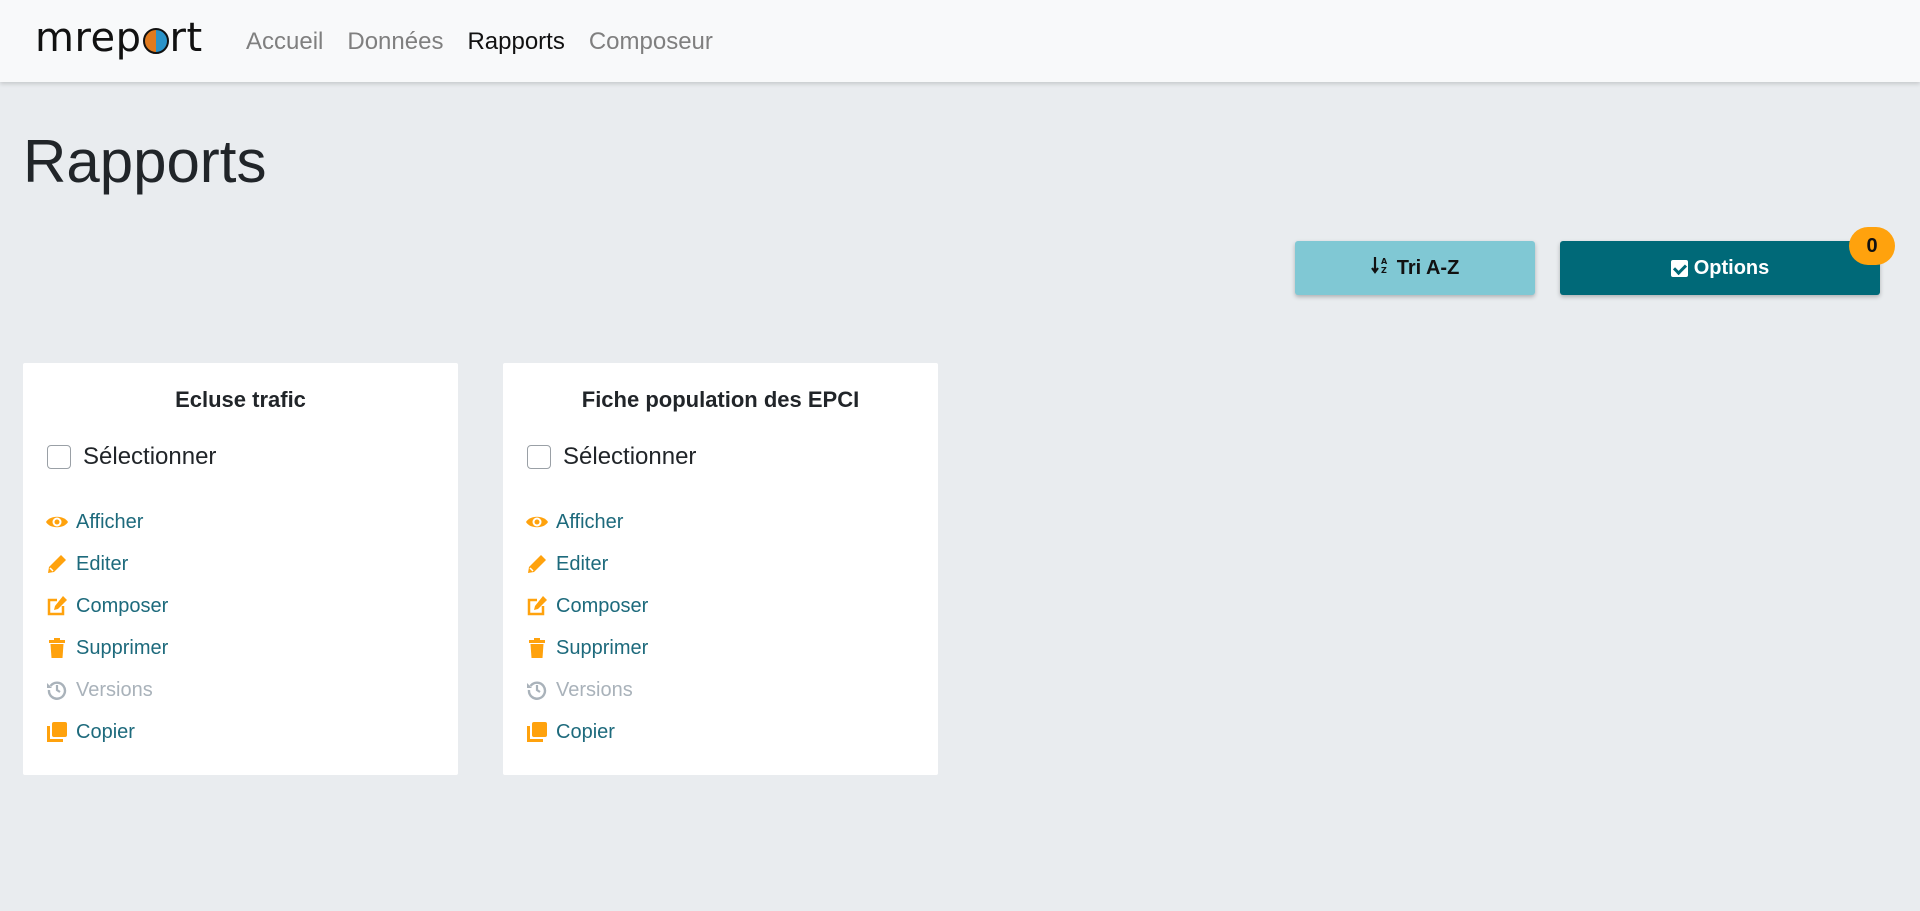  What do you see at coordinates (1384, 270) in the screenshot?
I see `svg-text: Z` at bounding box center [1384, 270].